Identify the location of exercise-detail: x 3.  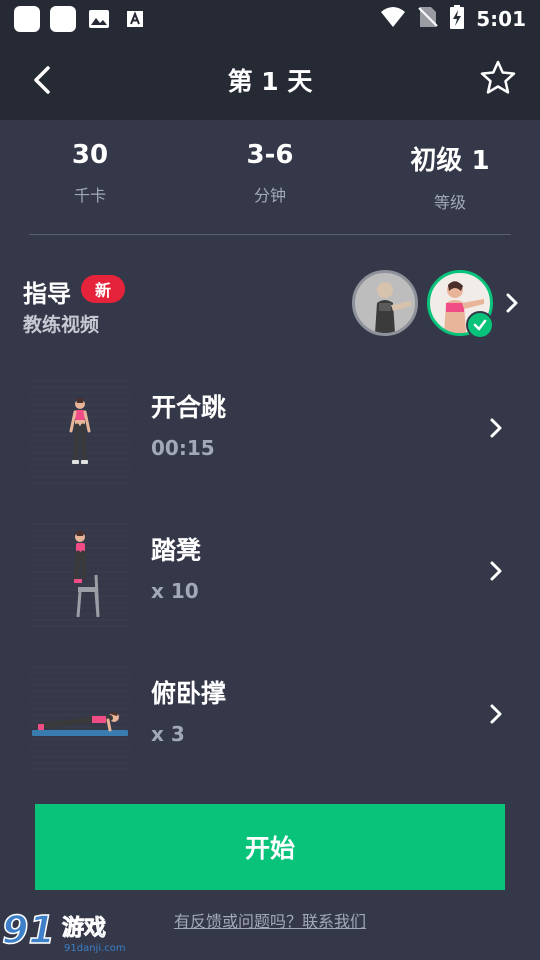
(168, 734).